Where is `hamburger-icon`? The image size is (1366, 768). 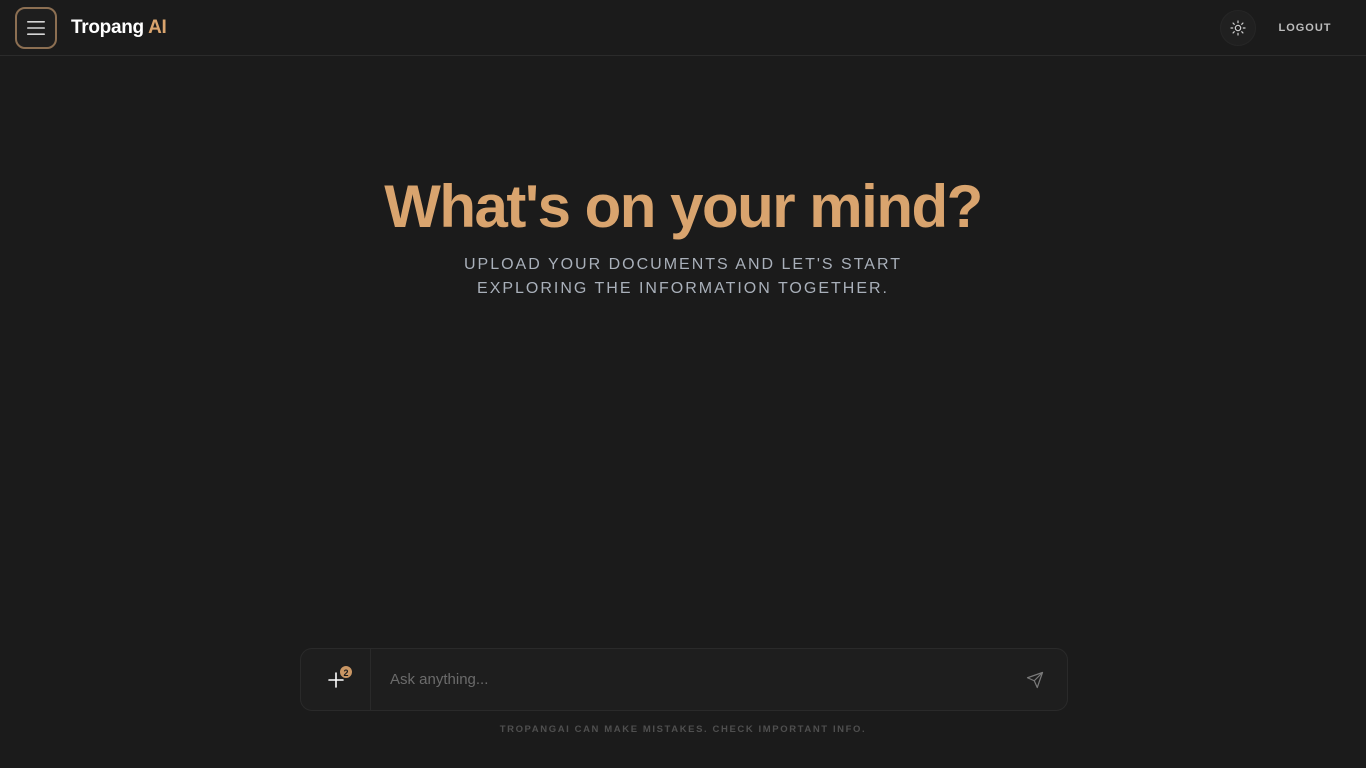 hamburger-icon is located at coordinates (36, 28).